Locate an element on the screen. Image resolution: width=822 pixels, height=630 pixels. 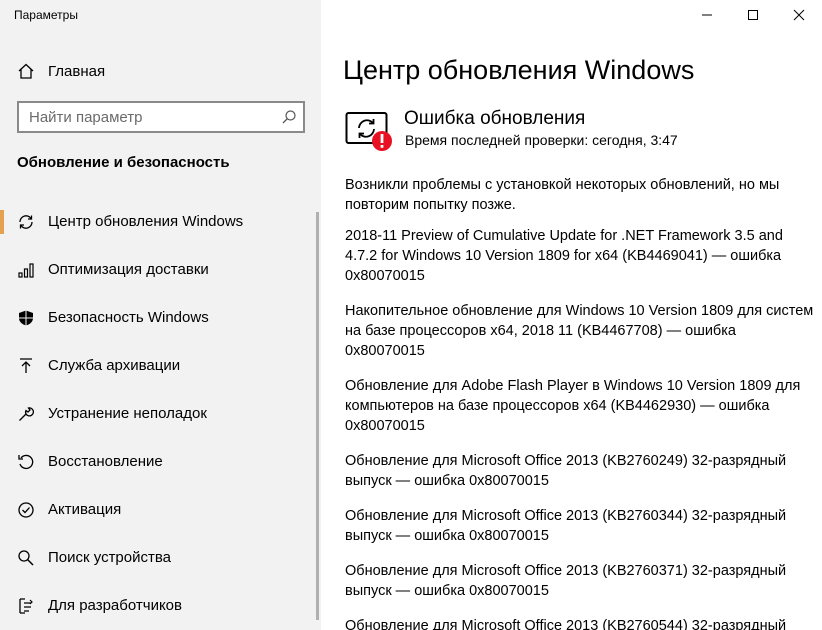
maximize-icon is located at coordinates (753, 15).